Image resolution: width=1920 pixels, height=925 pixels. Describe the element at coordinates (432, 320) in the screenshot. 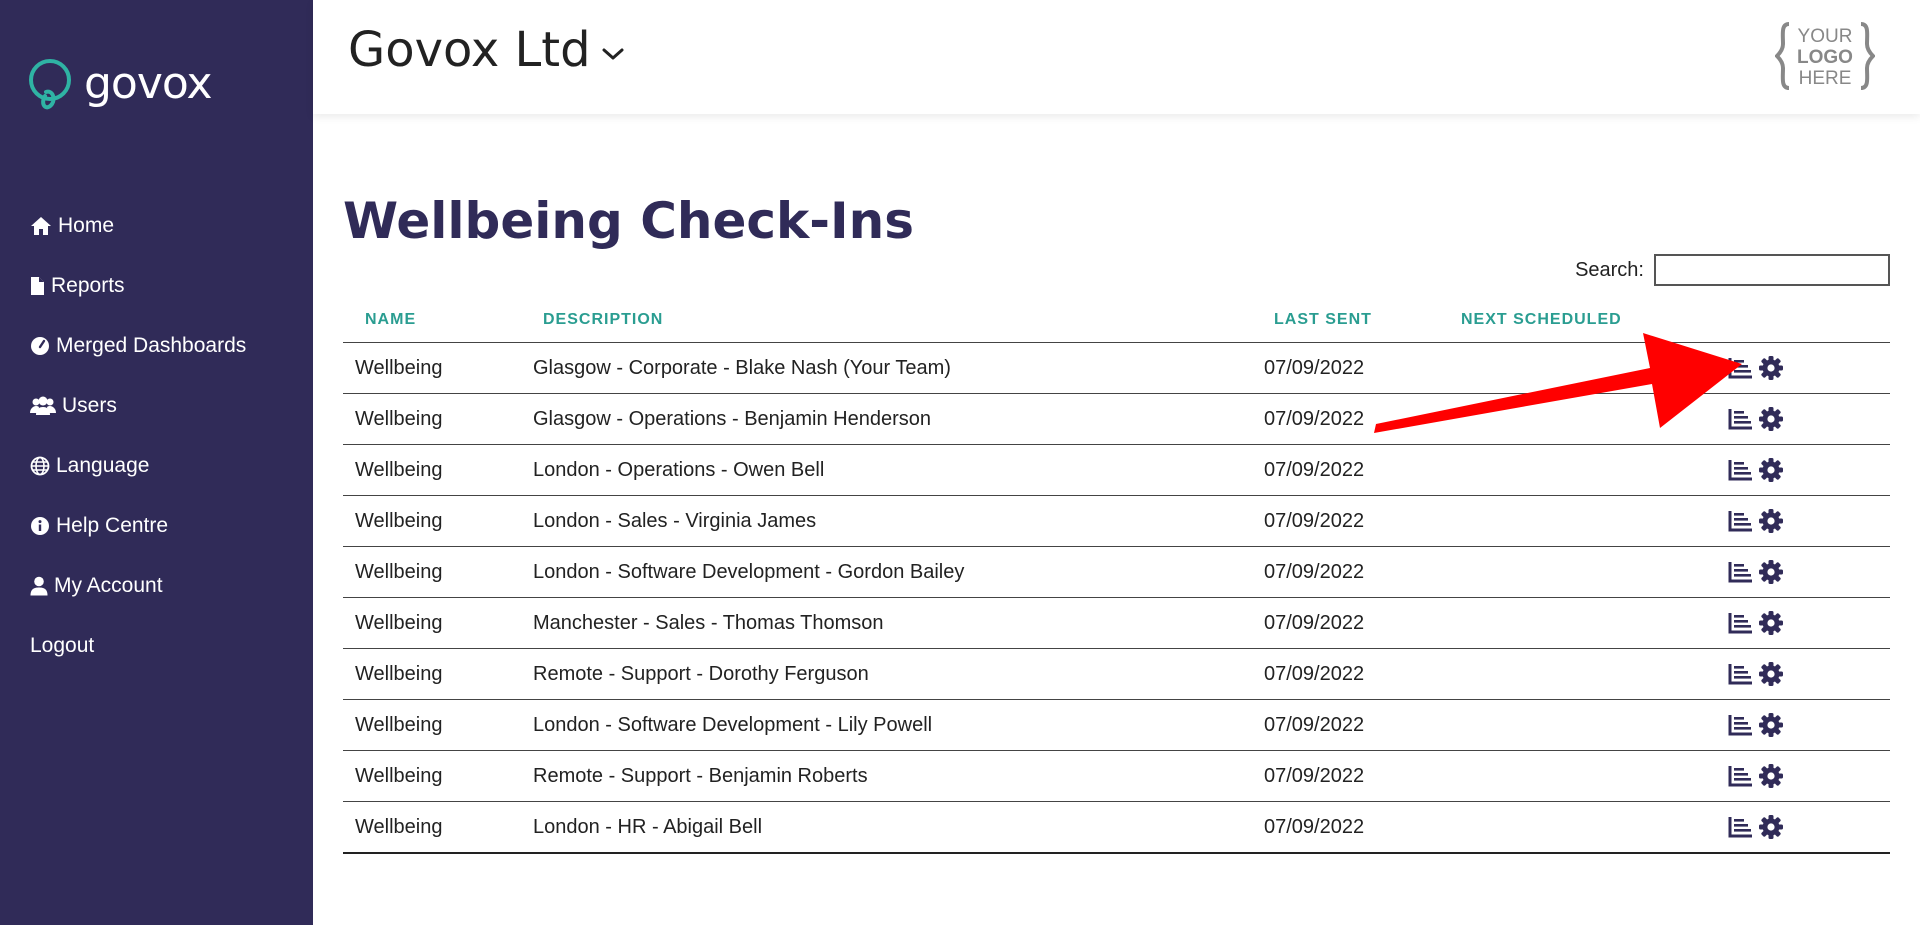

I see `column-header-name: NAME` at that location.